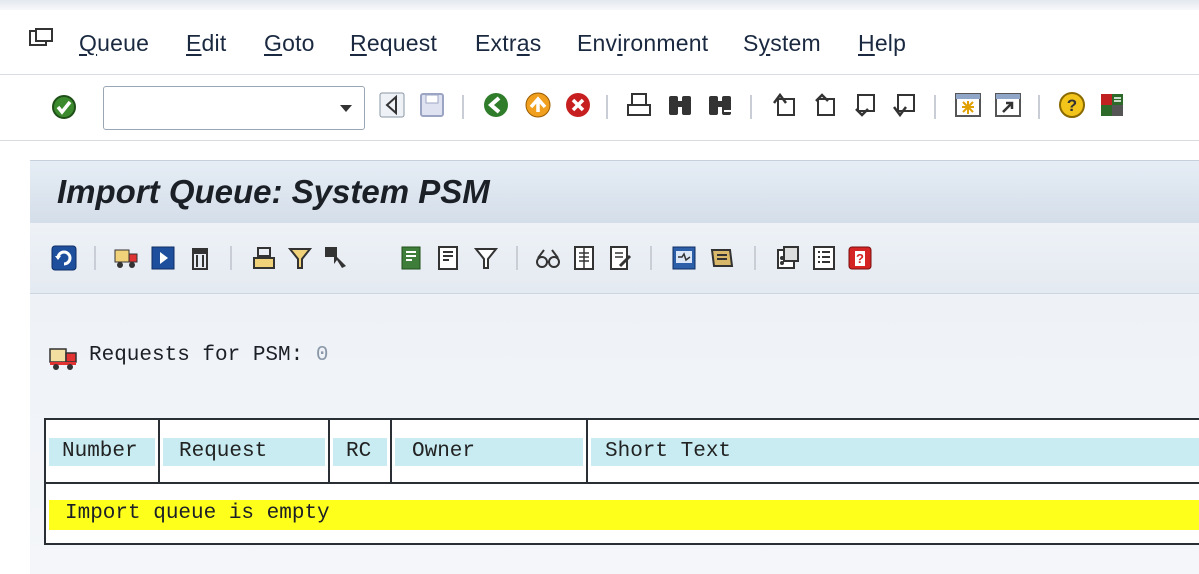  I want to click on back-icon, so click(392, 105).